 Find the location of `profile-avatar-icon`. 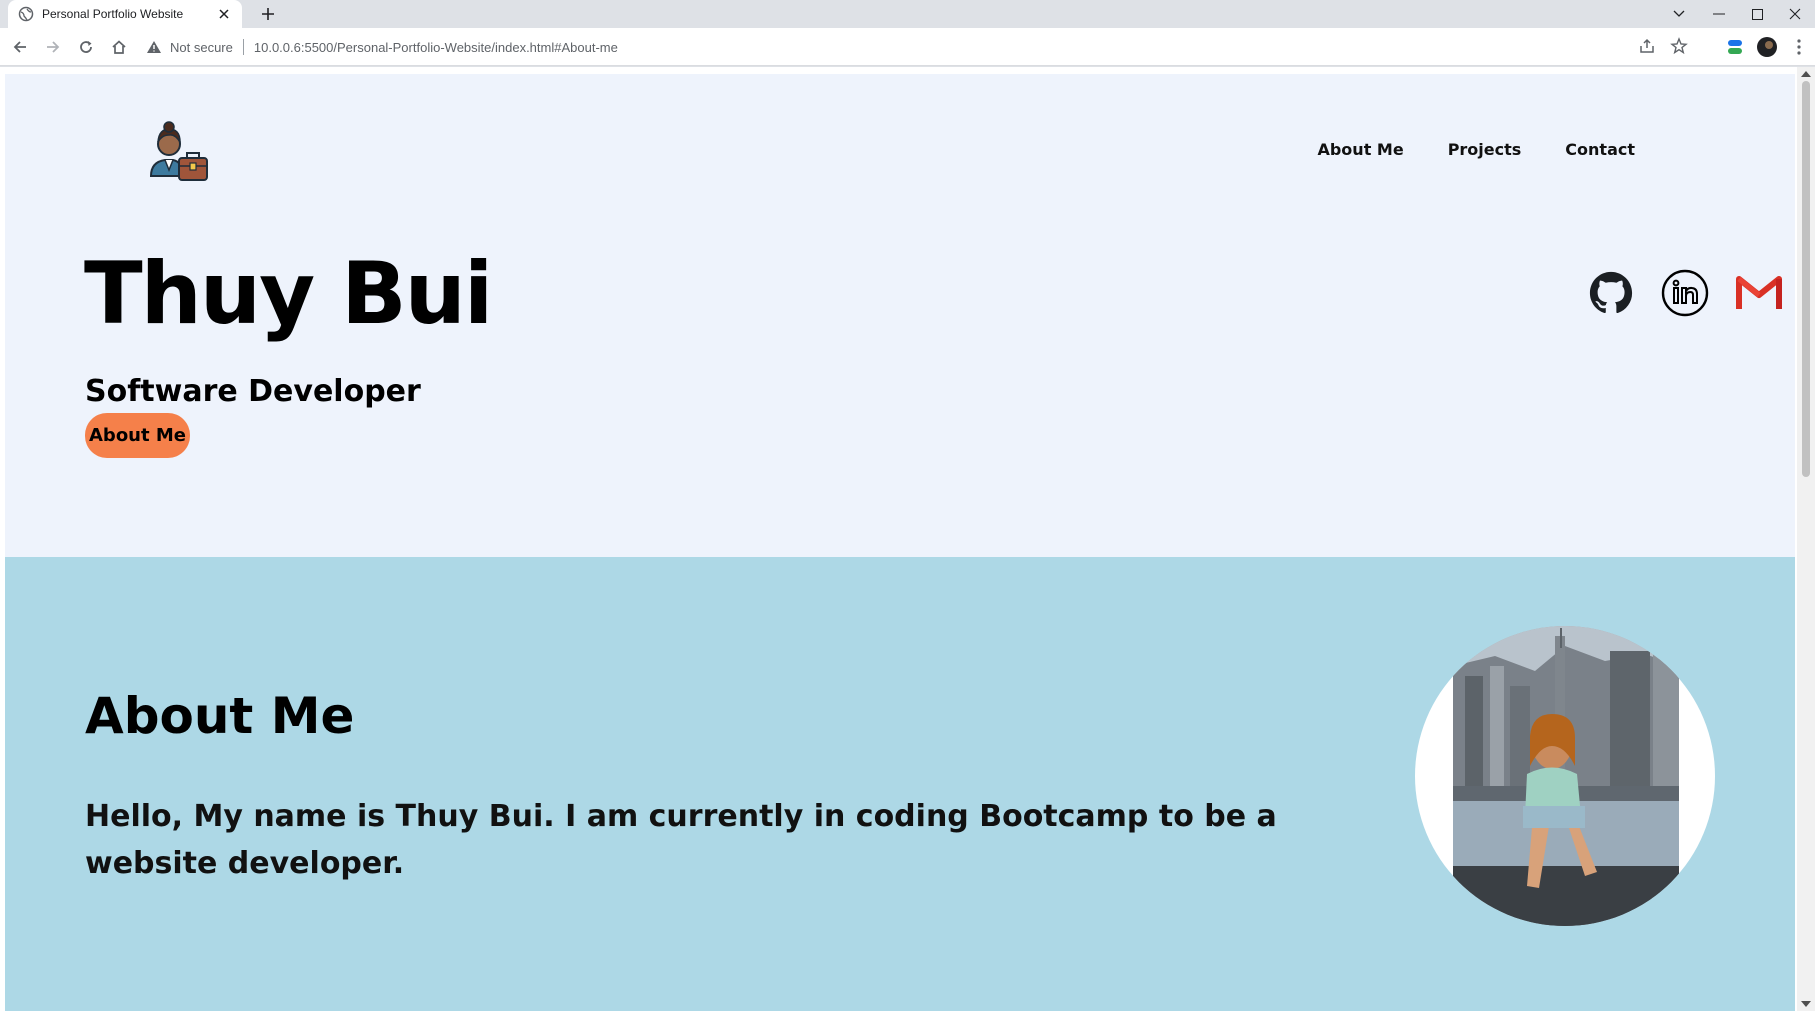

profile-avatar-icon is located at coordinates (1767, 47).